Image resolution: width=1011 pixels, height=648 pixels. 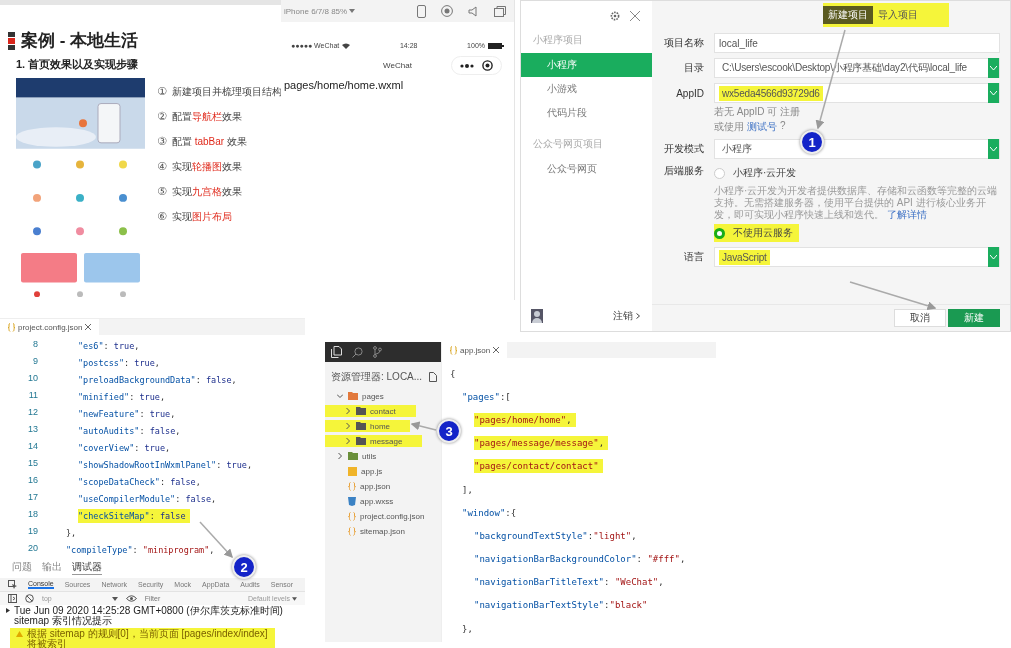 What do you see at coordinates (856, 203) in the screenshot?
I see `description-text: 小程序·云开发为开发者提供数据库、存储和云函数等完整的云端支持。无需搭建服务器，使用平台提供的 API 进行核心业务开发，即可实现小程序快速上线和迭代。 了解详情` at bounding box center [856, 203].